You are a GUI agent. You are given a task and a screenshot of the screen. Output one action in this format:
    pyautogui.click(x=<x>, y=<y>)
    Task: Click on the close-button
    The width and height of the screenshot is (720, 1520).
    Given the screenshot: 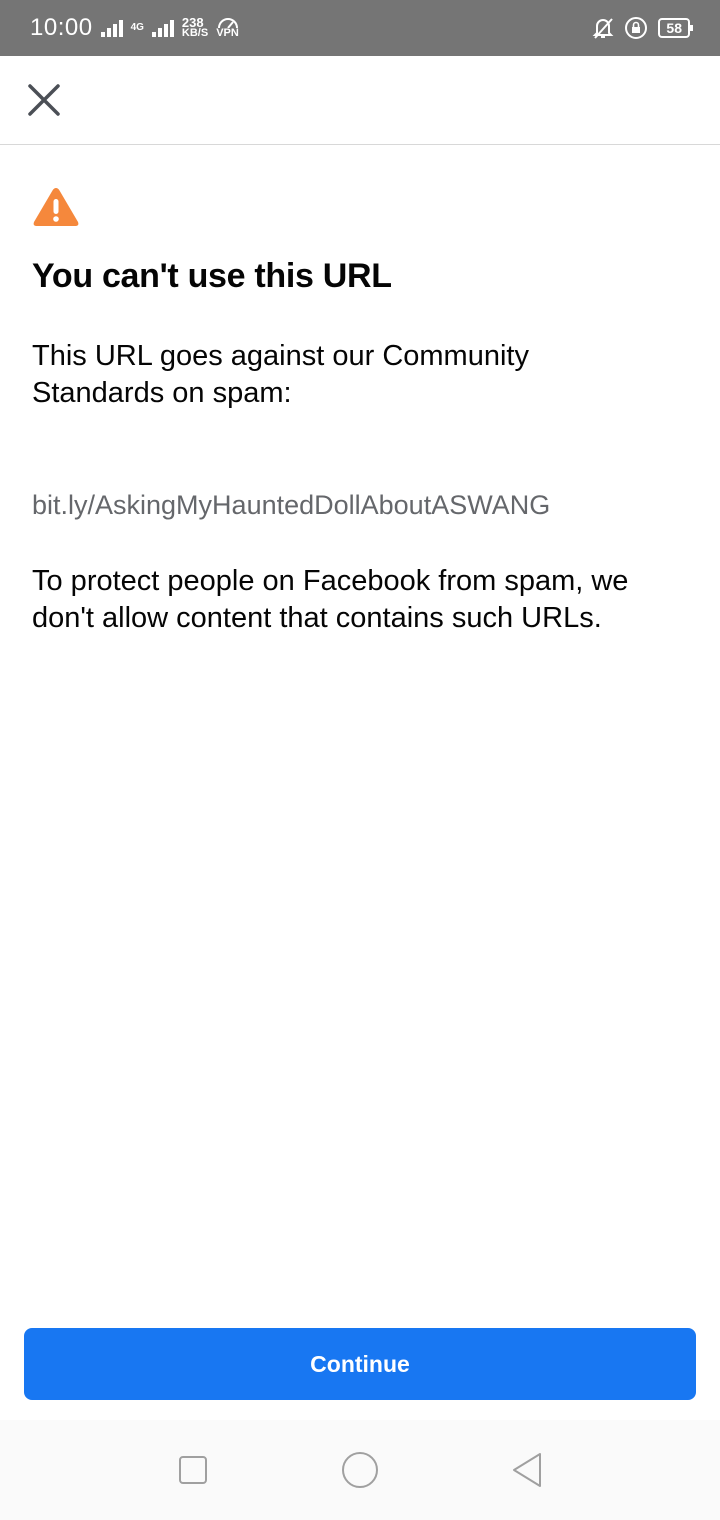 What is the action you would take?
    pyautogui.click(x=44, y=100)
    